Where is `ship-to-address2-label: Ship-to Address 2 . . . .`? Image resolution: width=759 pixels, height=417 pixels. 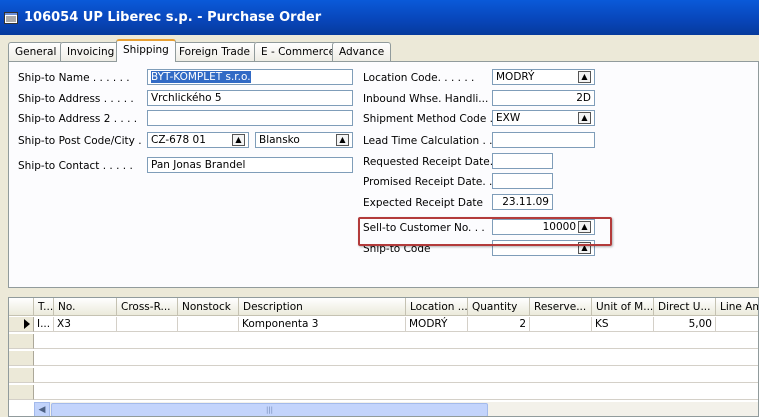
ship-to-address2-label: Ship-to Address 2 . . . . is located at coordinates (78, 119).